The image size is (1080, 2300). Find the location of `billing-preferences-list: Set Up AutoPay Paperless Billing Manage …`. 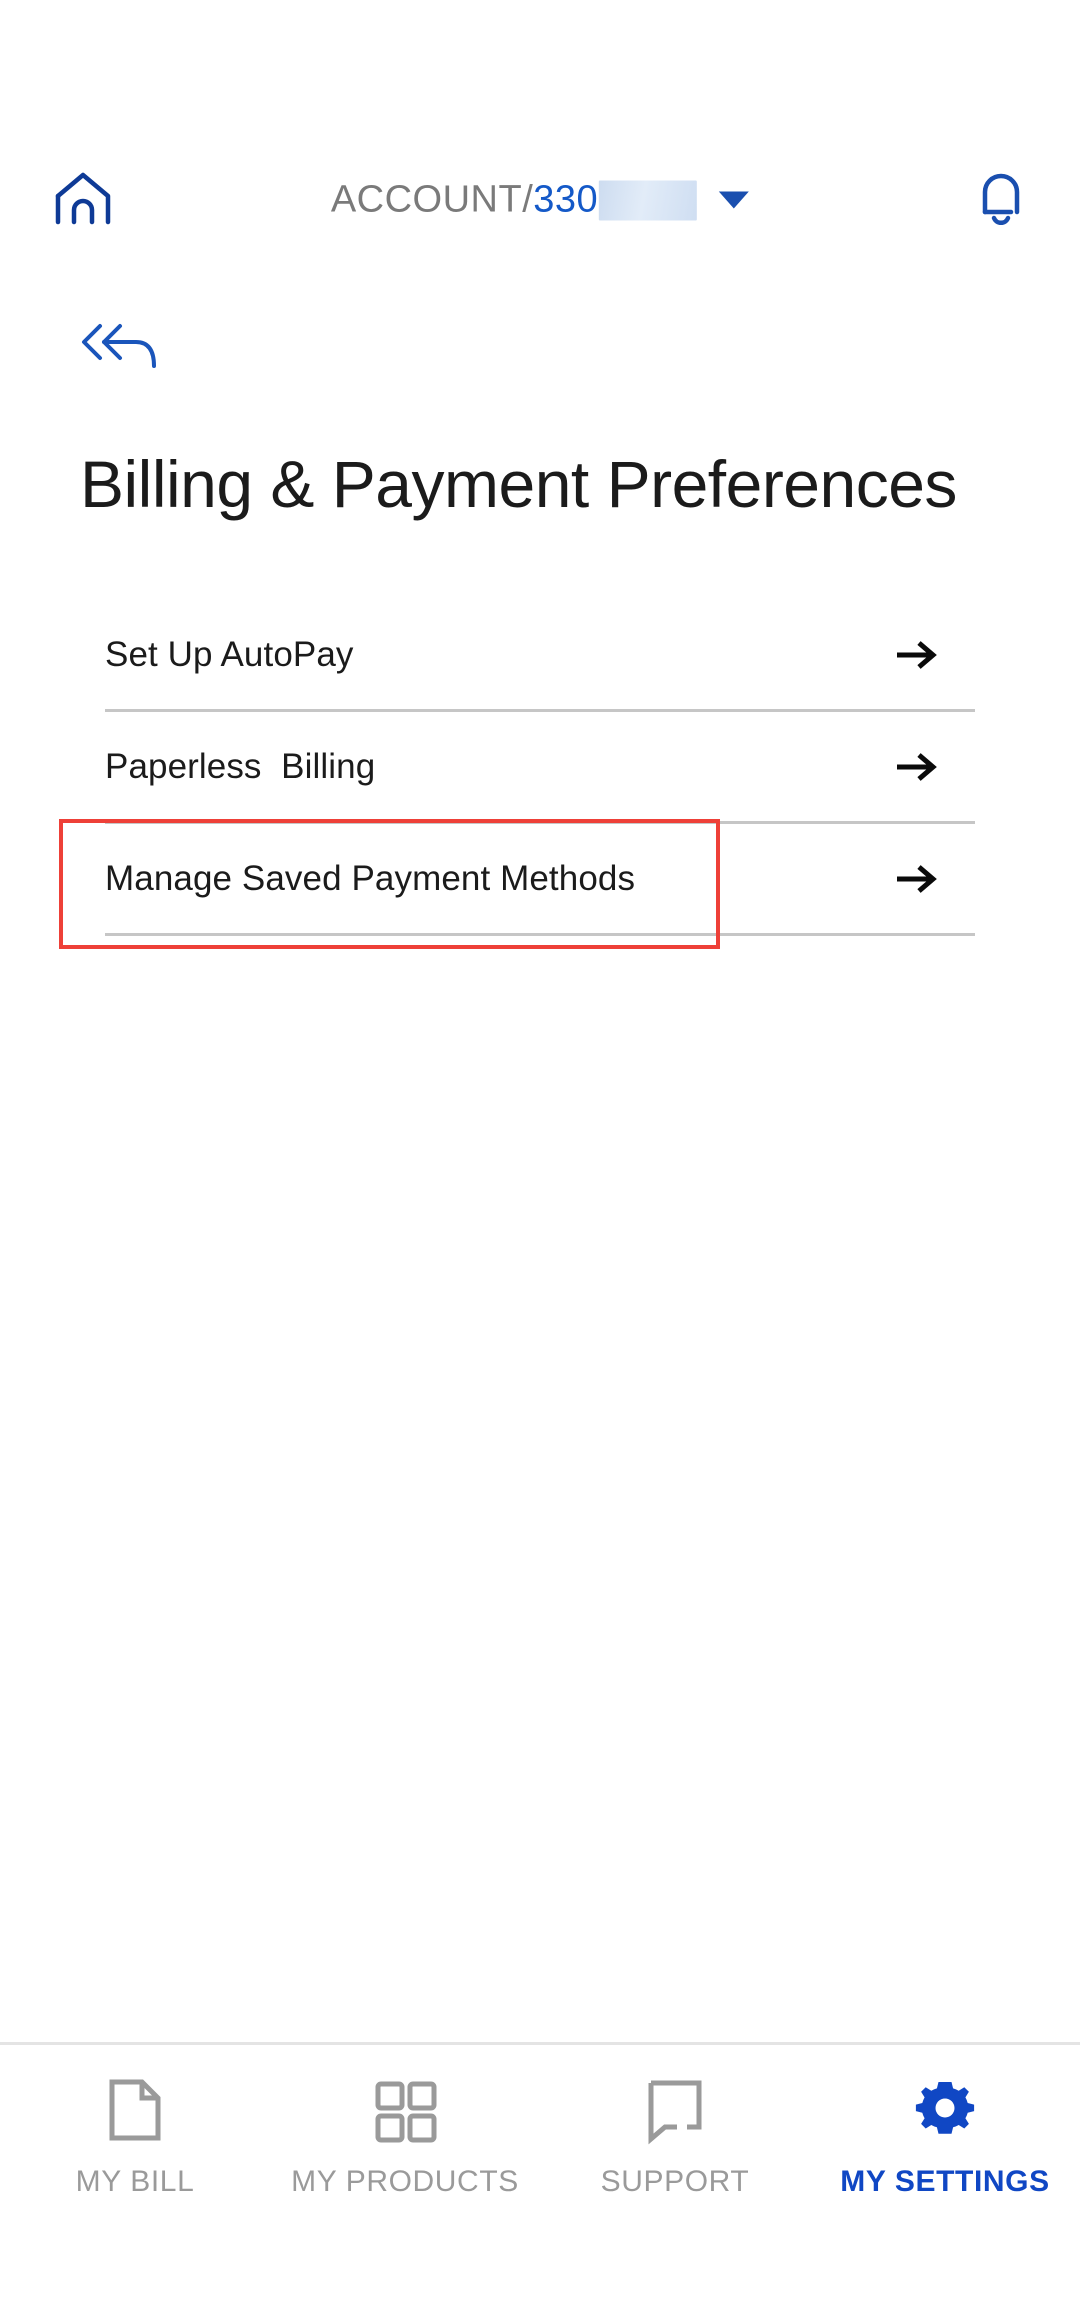

billing-preferences-list: Set Up AutoPay Paperless Billing Manage … is located at coordinates (540, 768).